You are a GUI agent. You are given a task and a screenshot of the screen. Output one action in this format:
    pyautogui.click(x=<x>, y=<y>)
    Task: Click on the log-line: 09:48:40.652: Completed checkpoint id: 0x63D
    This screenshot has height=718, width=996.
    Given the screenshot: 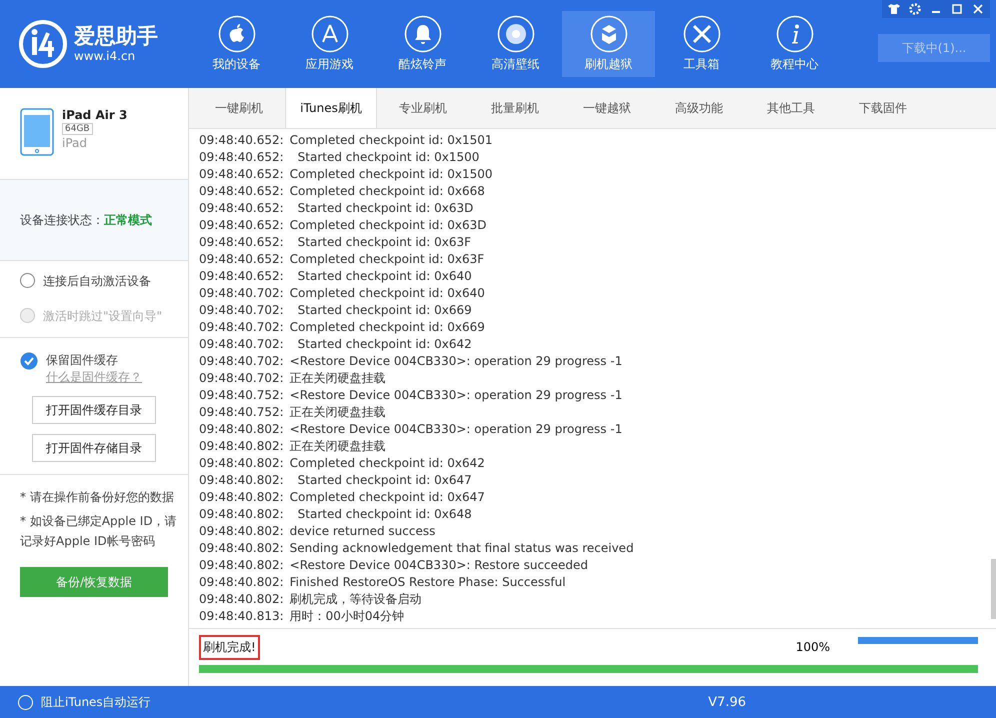 What is the action you would take?
    pyautogui.click(x=343, y=225)
    